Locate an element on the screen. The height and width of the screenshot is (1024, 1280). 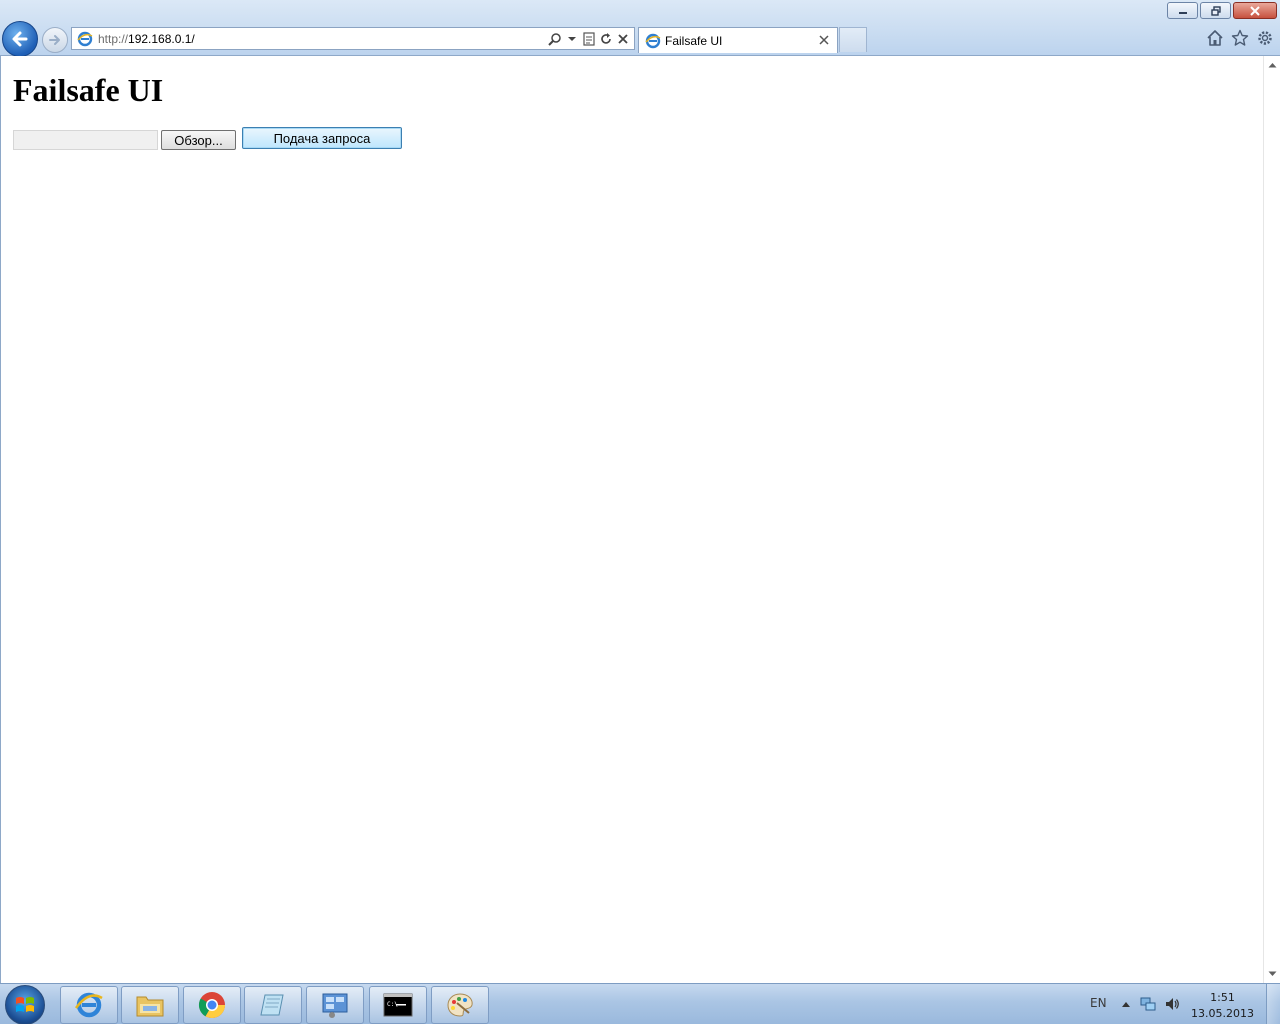
scroll-down-icon is located at coordinates (1272, 974).